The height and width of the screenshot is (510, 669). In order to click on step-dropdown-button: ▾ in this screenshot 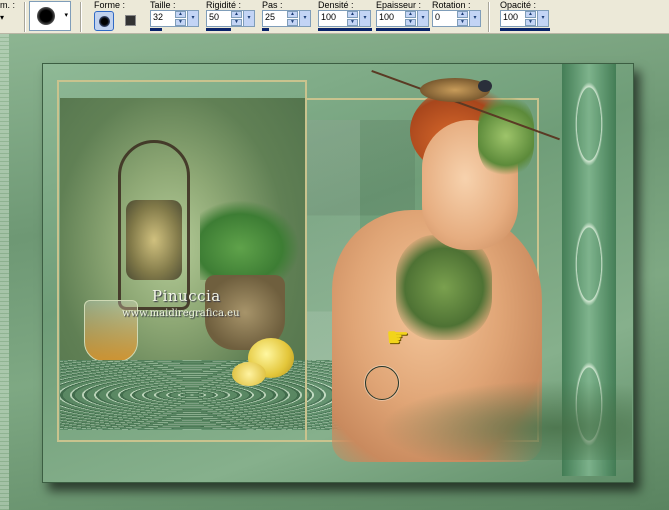, I will do `click(305, 18)`.